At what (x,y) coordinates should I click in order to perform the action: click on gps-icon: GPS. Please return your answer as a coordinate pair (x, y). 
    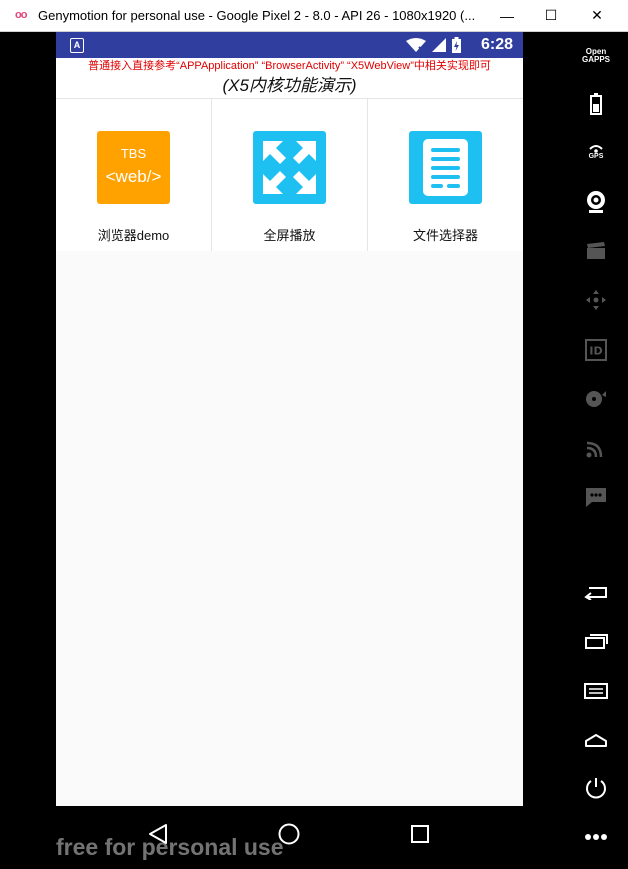
    Looking at the image, I should click on (596, 152).